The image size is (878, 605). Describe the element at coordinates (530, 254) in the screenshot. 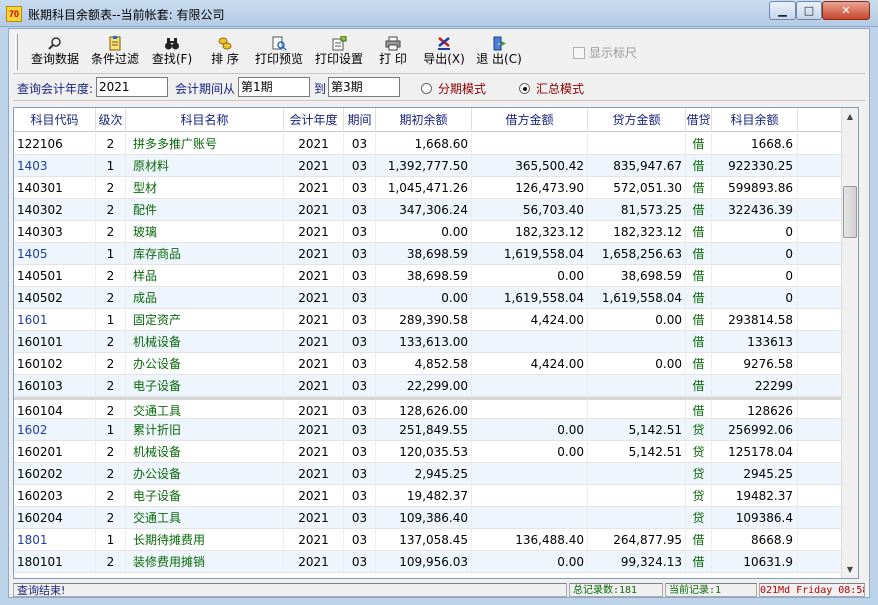

I see `cell-debit: 1,619,558.04` at that location.